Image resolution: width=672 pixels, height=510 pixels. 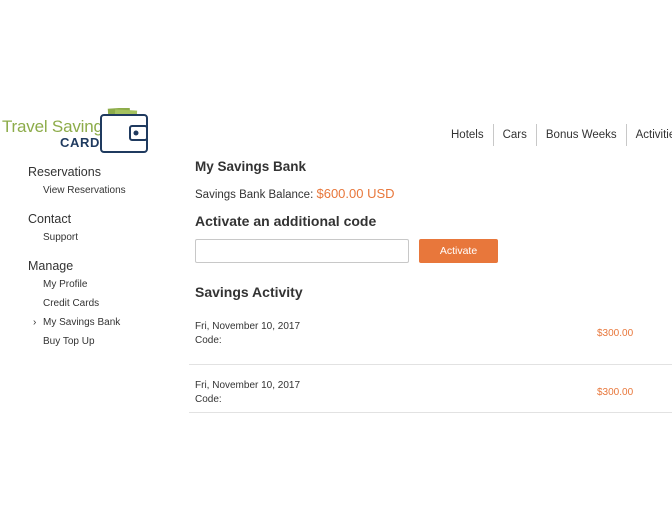 I want to click on nav-bonus-weeks: Bonus Weeks, so click(x=581, y=135).